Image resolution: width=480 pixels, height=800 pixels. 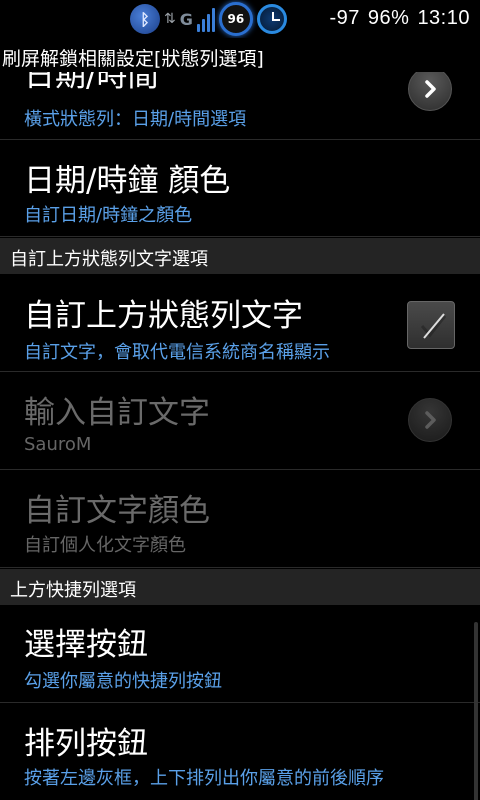 I want to click on page-title: 刷屏解鎖相關設定[狀態列選項], so click(x=133, y=59).